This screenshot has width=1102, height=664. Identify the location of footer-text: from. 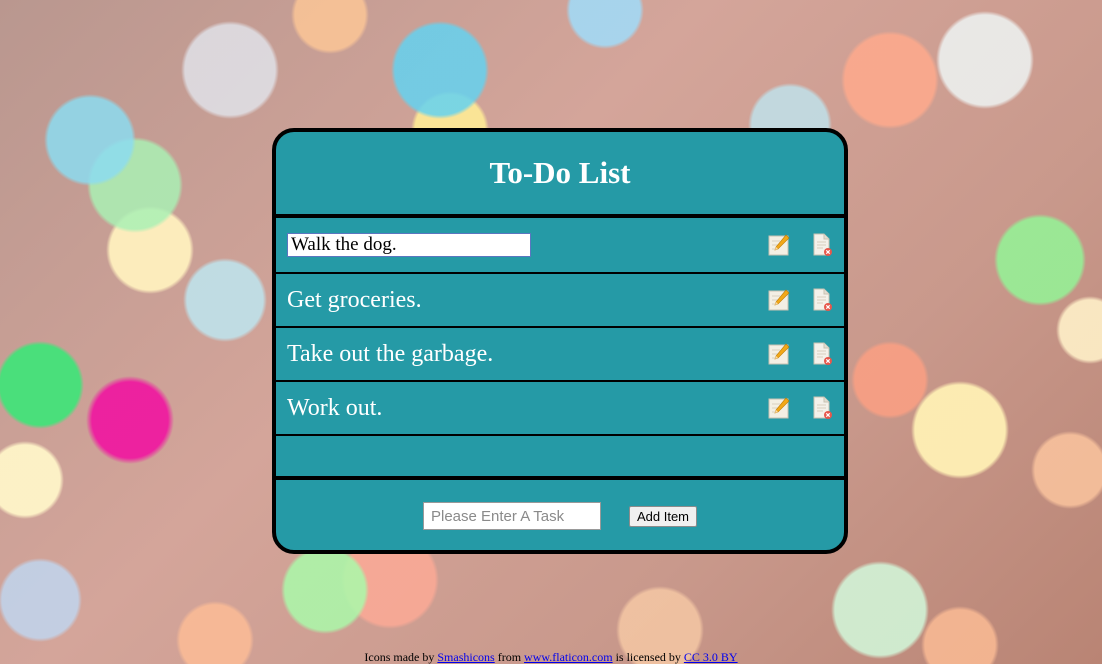
(509, 657).